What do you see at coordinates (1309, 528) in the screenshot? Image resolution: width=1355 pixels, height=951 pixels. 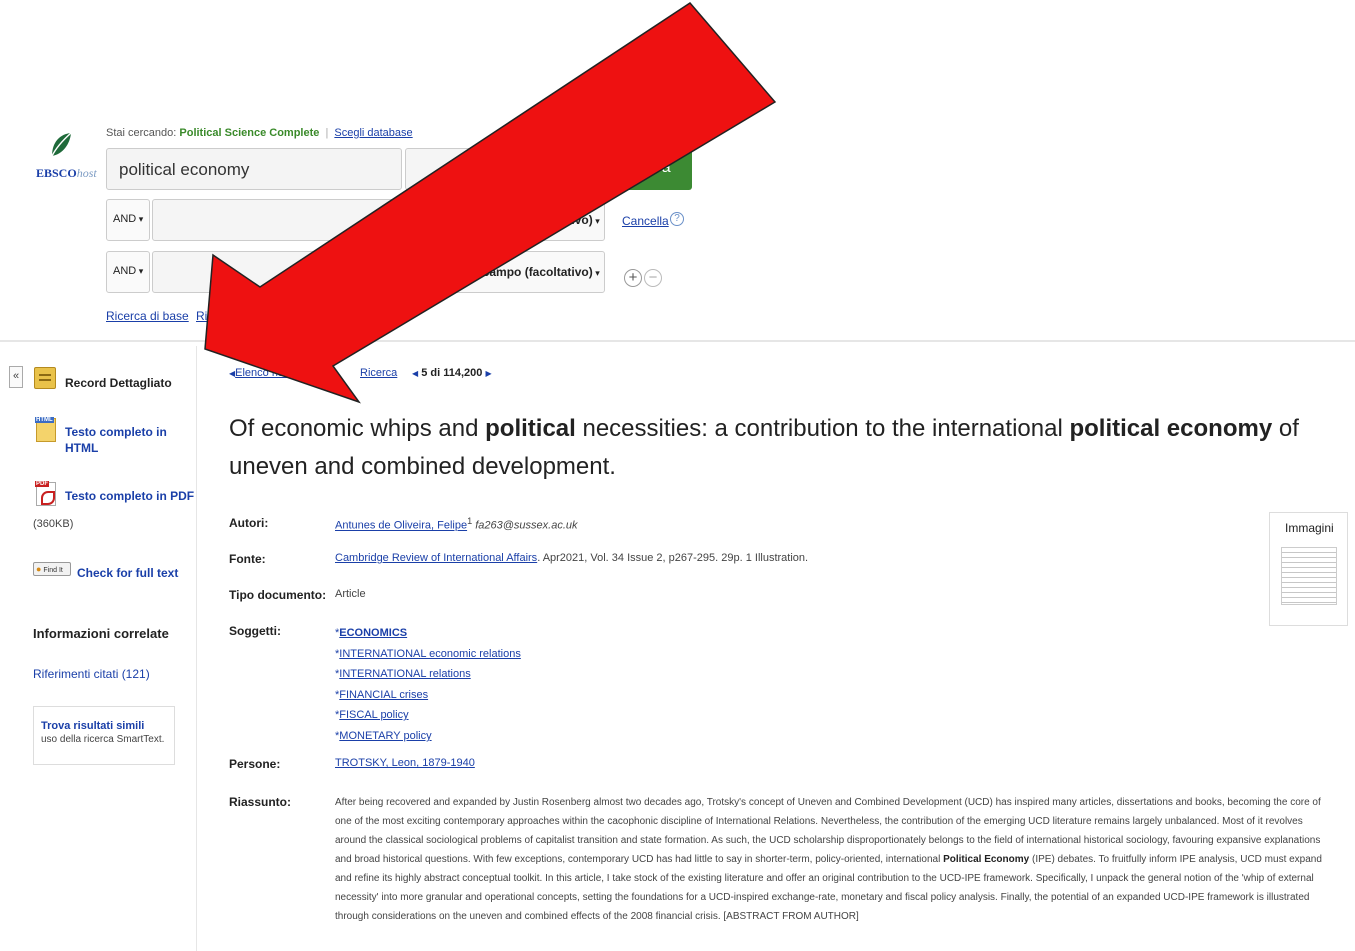 I see `images-label: Immagini` at bounding box center [1309, 528].